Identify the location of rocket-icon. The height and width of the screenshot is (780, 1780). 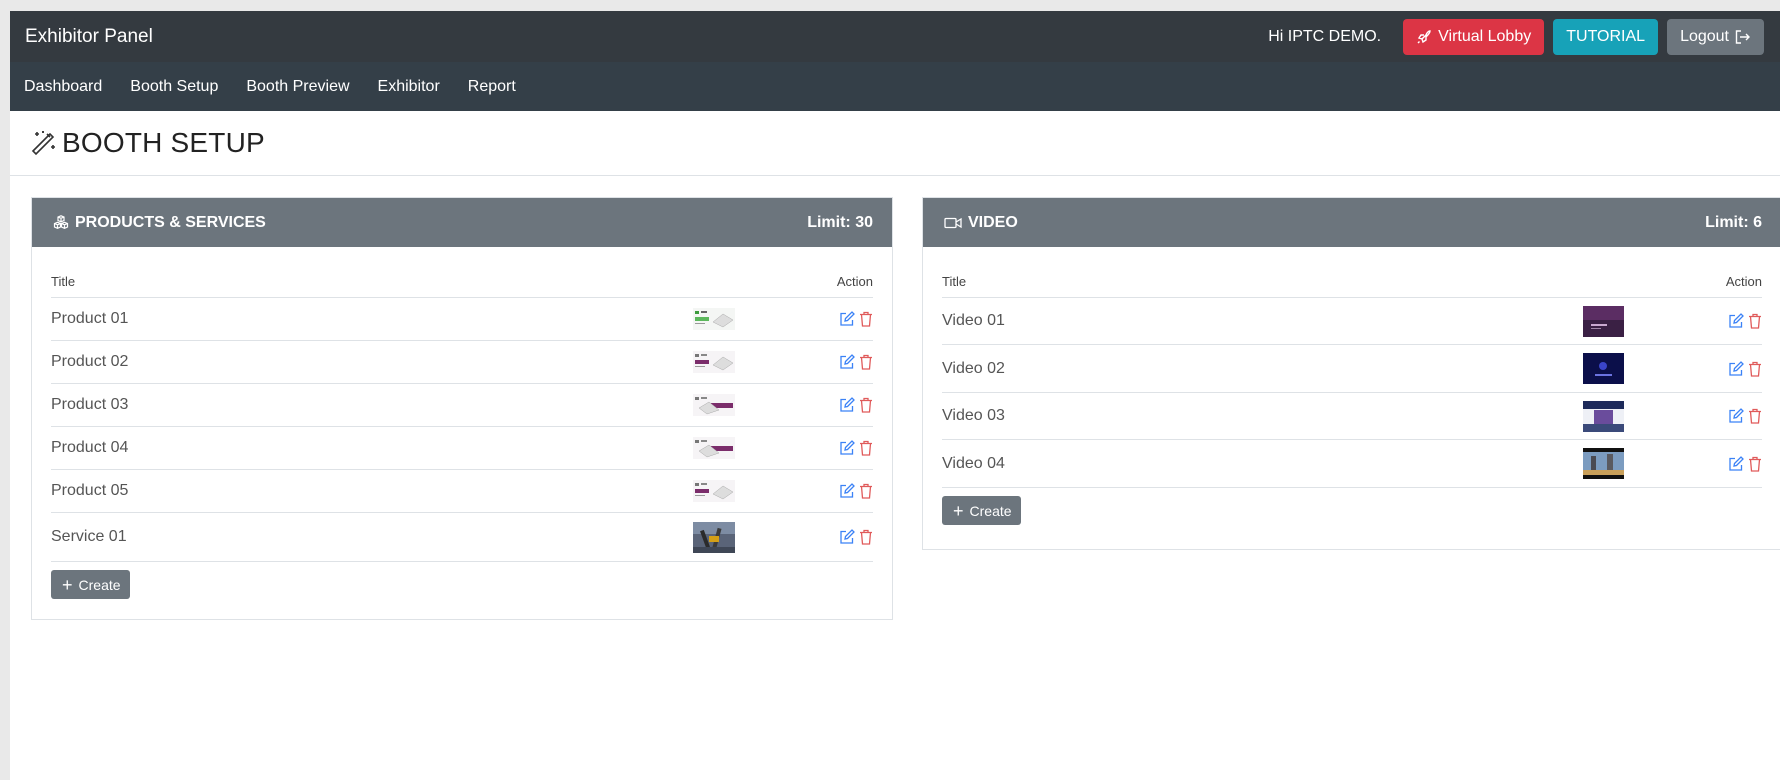
(1424, 36).